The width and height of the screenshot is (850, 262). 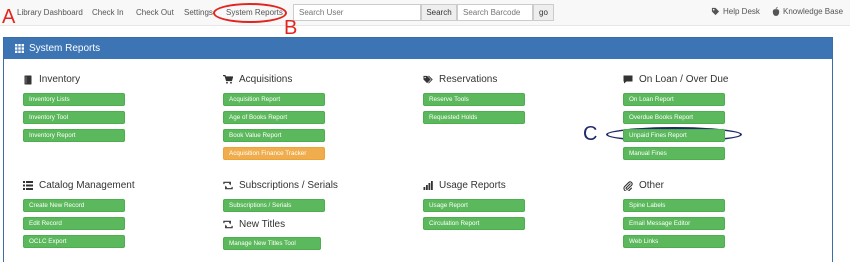 I want to click on age-of-books-report-button: Age of Books Report, so click(x=274, y=117).